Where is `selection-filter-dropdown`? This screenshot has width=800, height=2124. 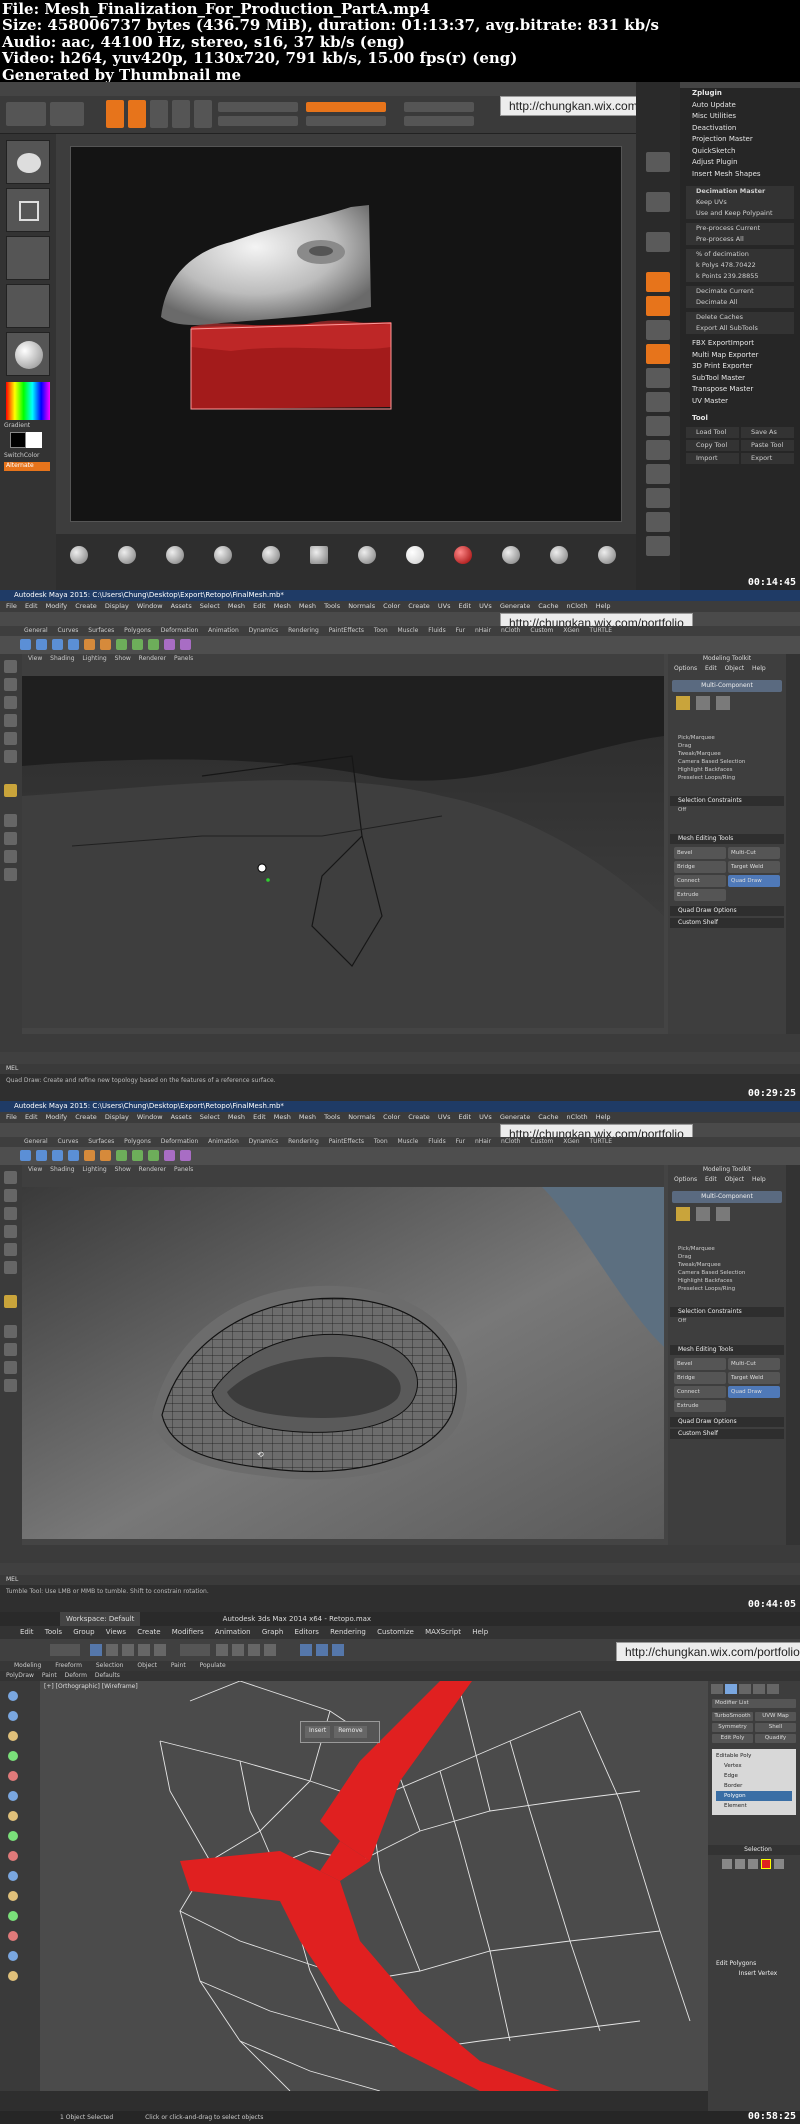
selection-filter-dropdown is located at coordinates (65, 1650).